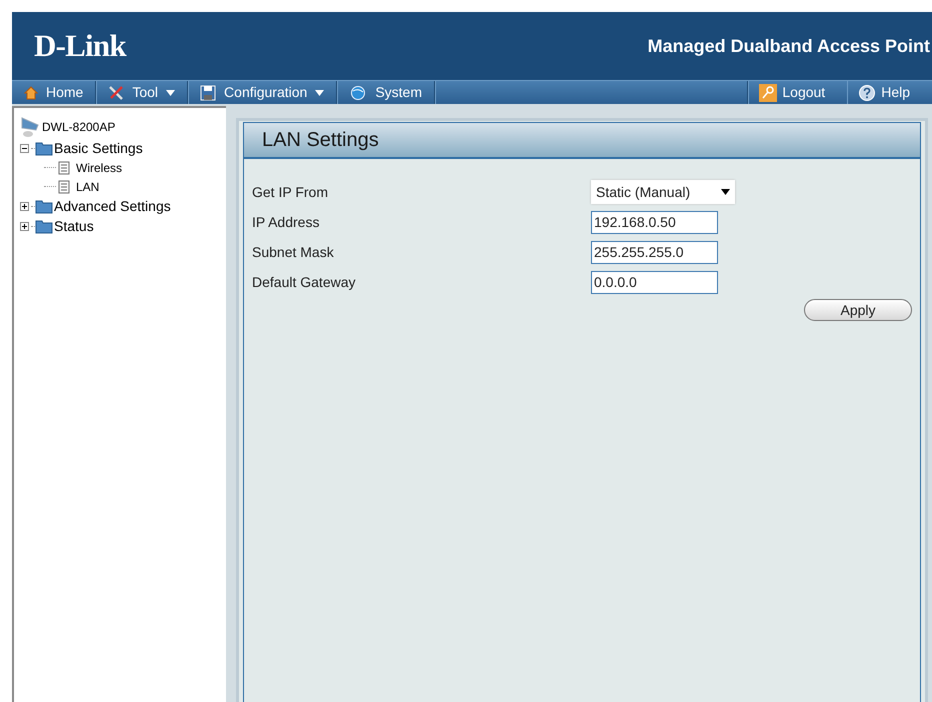 The width and height of the screenshot is (932, 702). What do you see at coordinates (31, 93) in the screenshot?
I see `home-icon` at bounding box center [31, 93].